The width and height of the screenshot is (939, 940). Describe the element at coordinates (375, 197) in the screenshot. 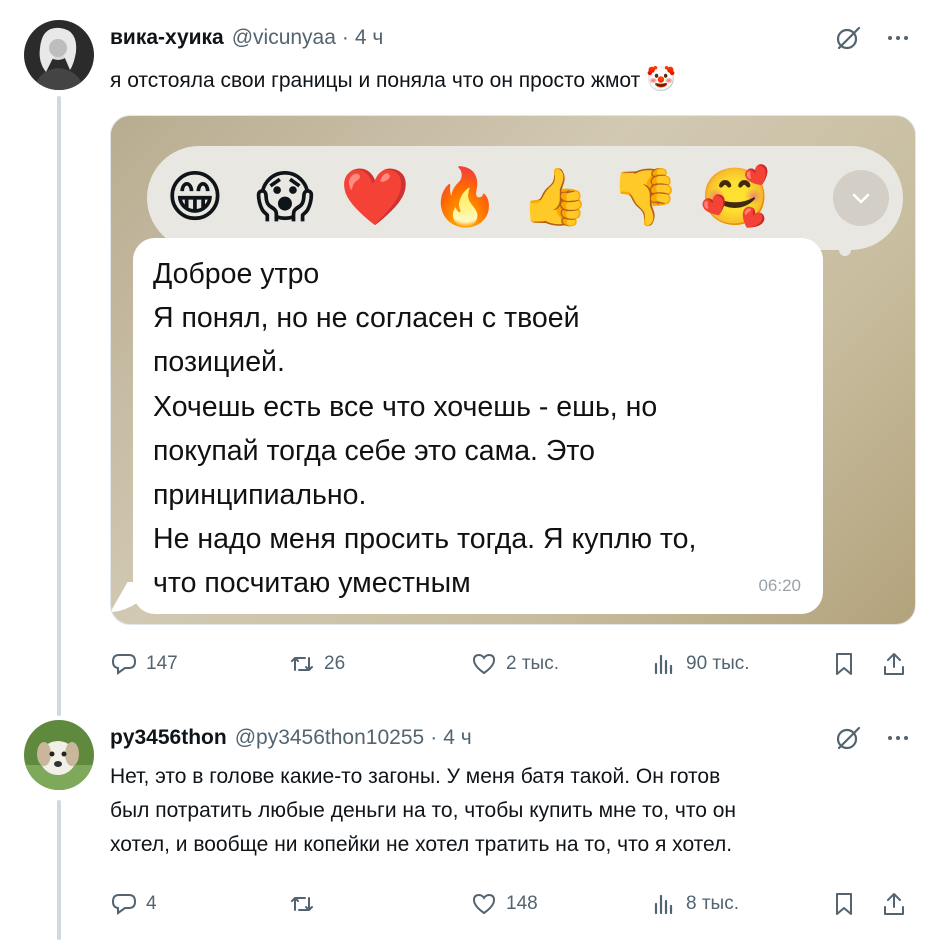

I see `reaction-heart-emoji: ❤️` at that location.